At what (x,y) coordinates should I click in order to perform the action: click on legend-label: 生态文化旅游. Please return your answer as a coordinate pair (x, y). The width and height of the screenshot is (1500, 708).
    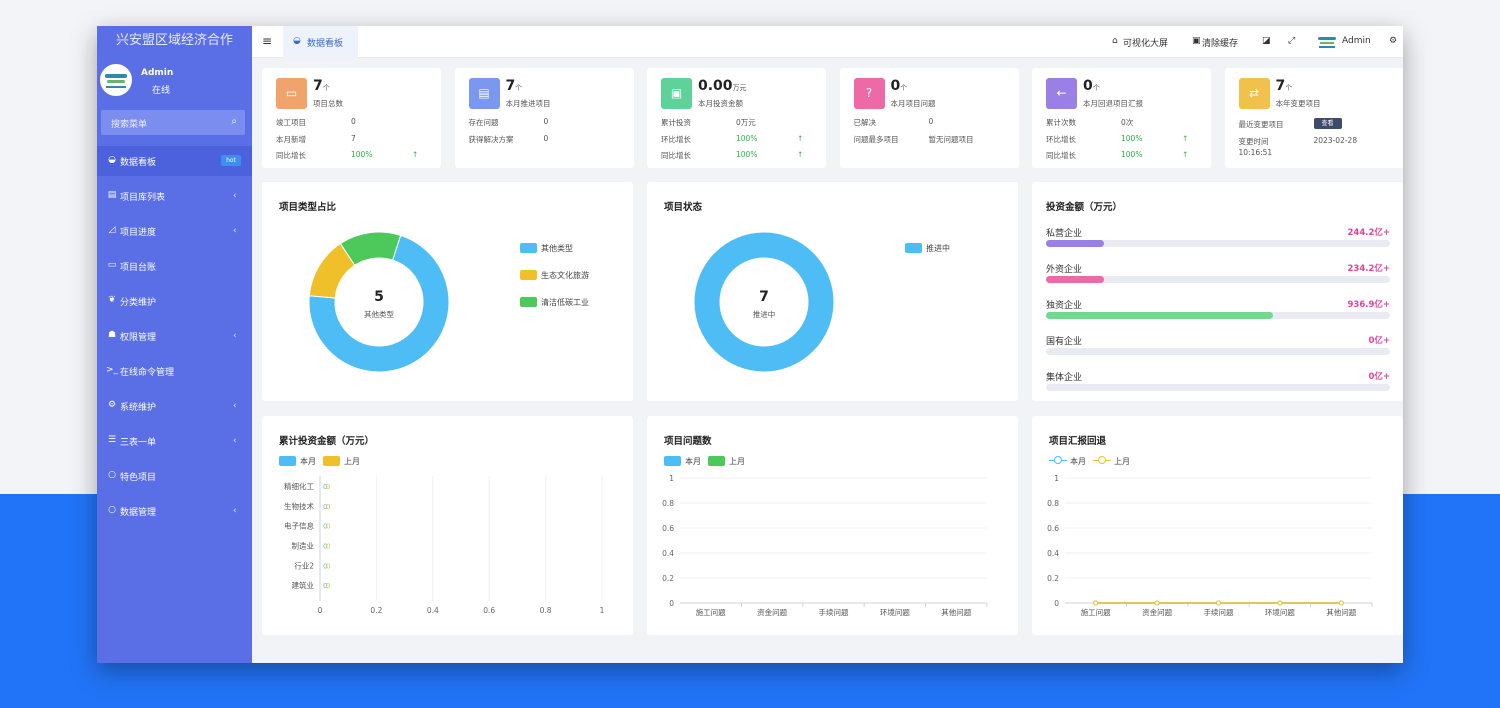
    Looking at the image, I should click on (565, 275).